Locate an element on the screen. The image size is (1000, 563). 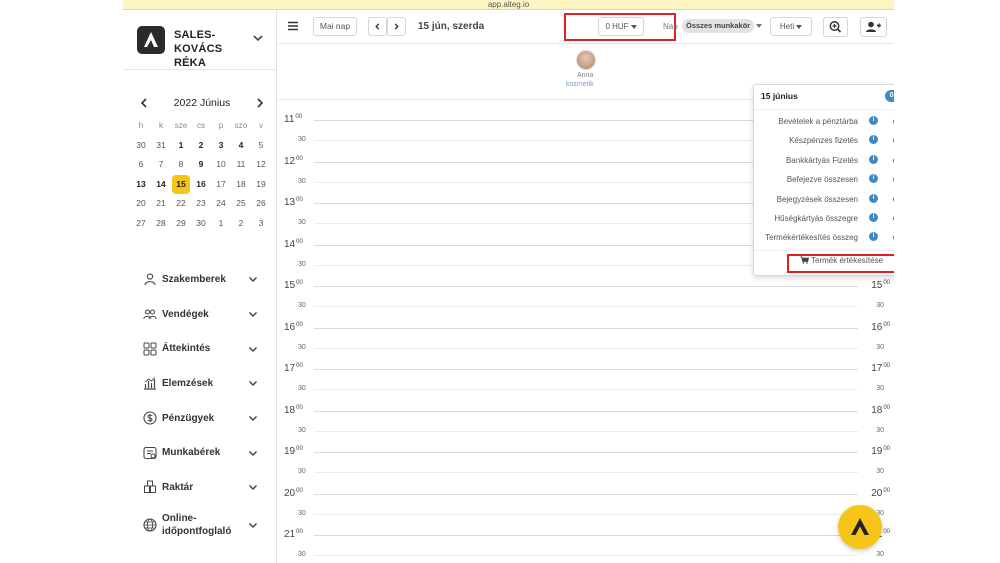
sidebar-item-chart: Elemzések is located at coordinates (200, 383).